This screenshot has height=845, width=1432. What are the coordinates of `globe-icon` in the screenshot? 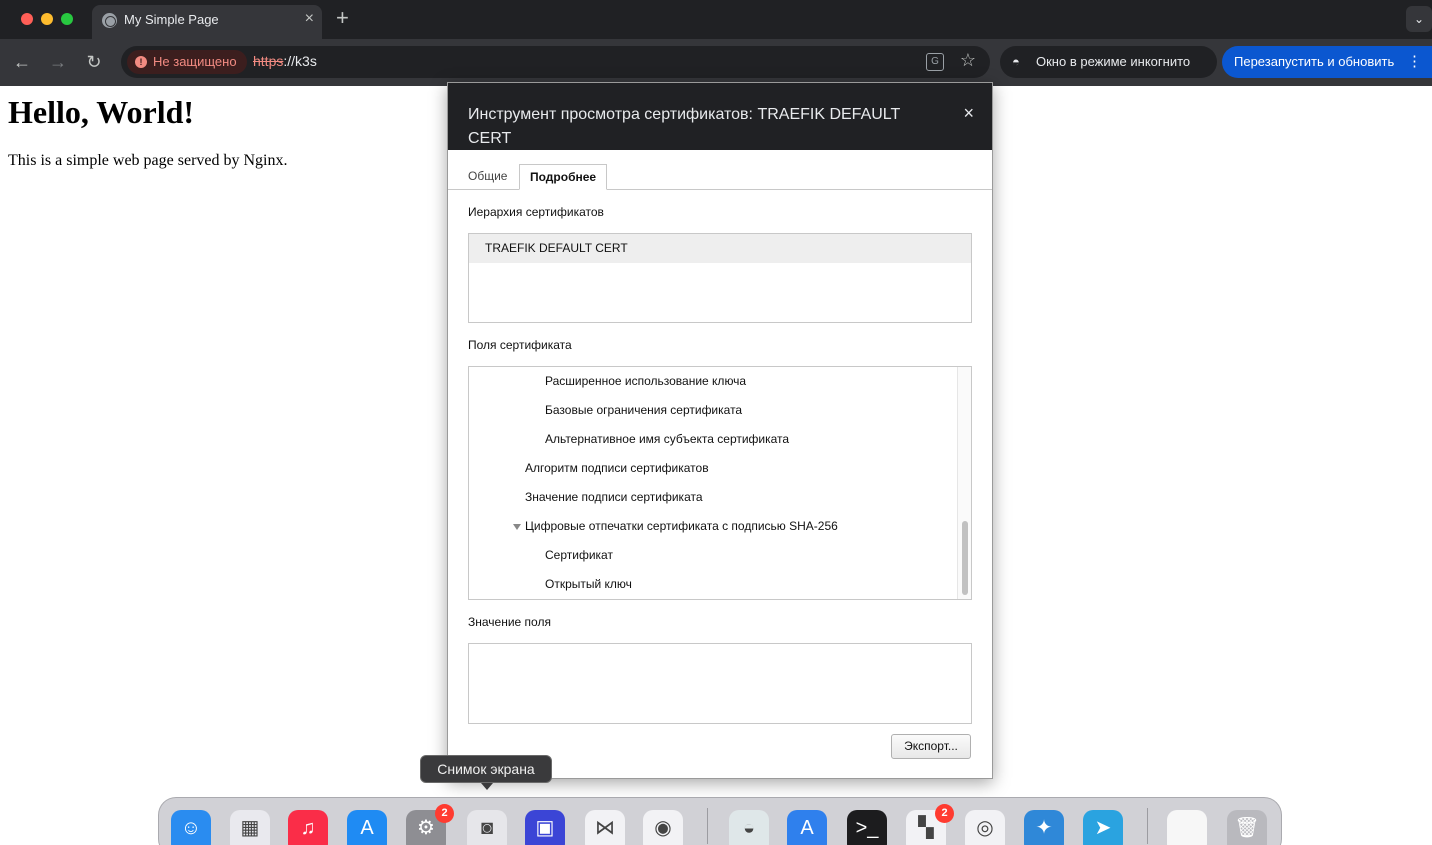 It's located at (109, 20).